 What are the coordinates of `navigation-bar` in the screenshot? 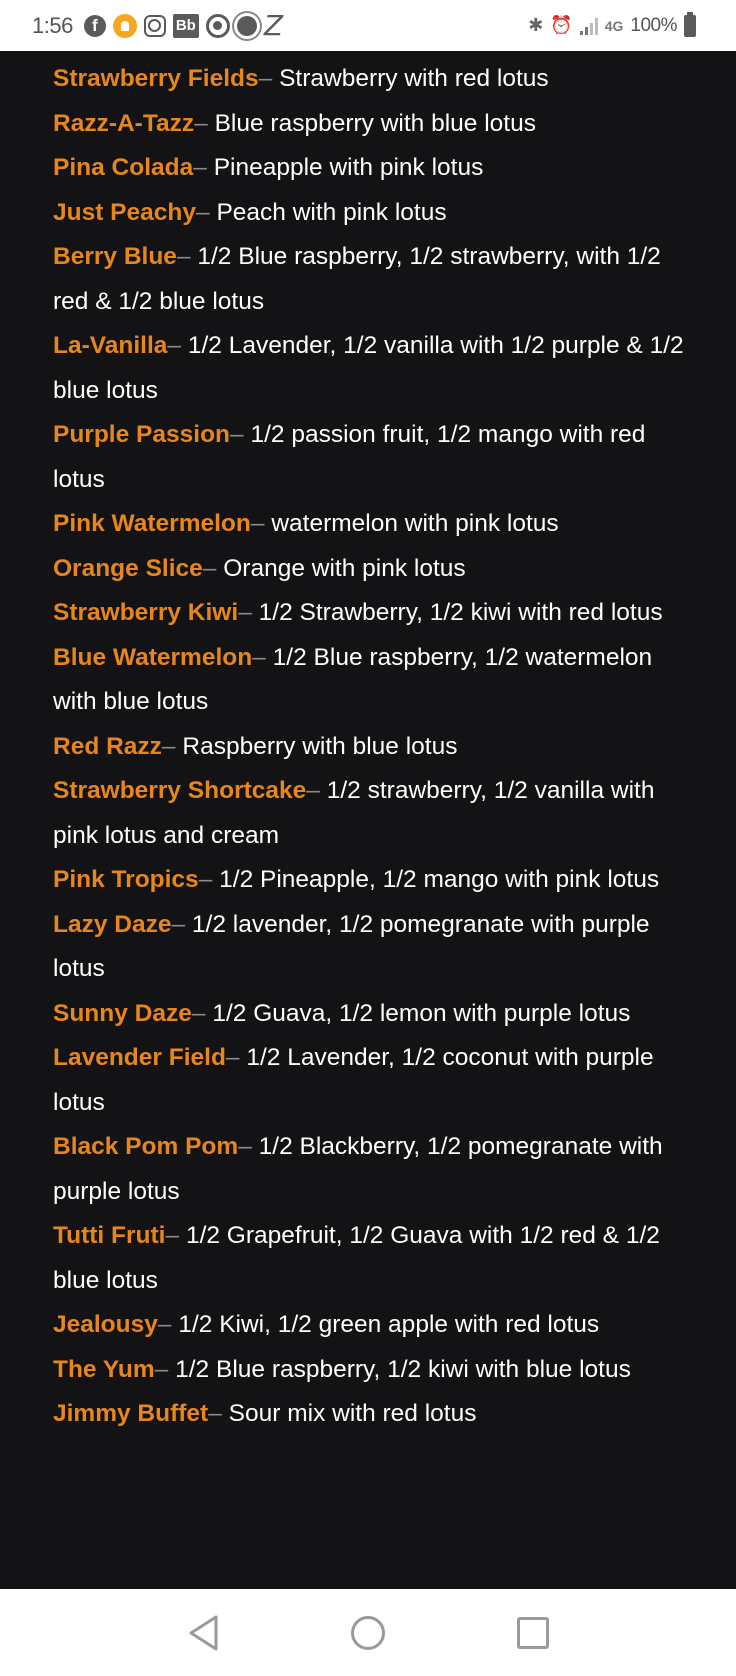 It's located at (368, 1632).